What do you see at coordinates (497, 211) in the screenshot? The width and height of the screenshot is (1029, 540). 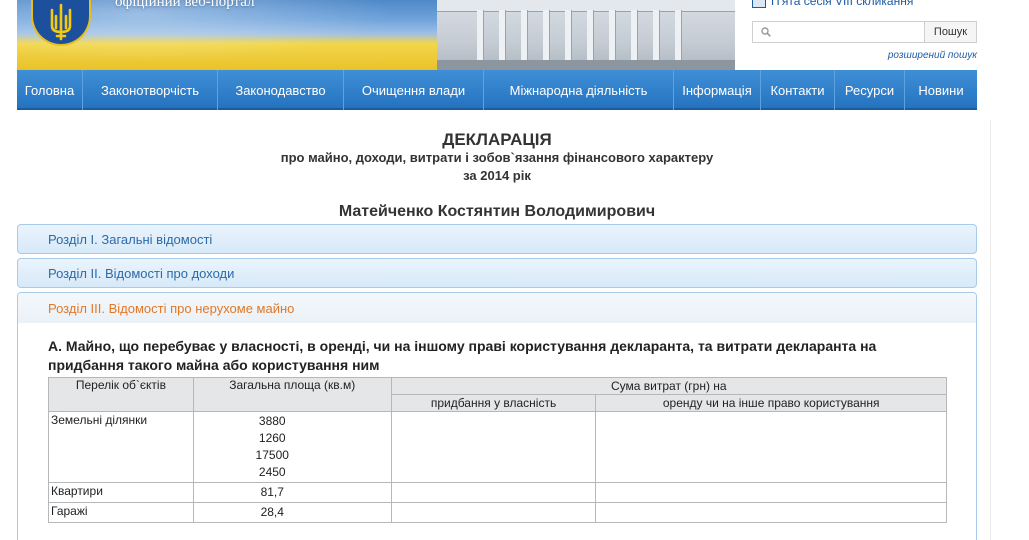 I see `declarant-name: Матейченко Костянтин Володимирович` at bounding box center [497, 211].